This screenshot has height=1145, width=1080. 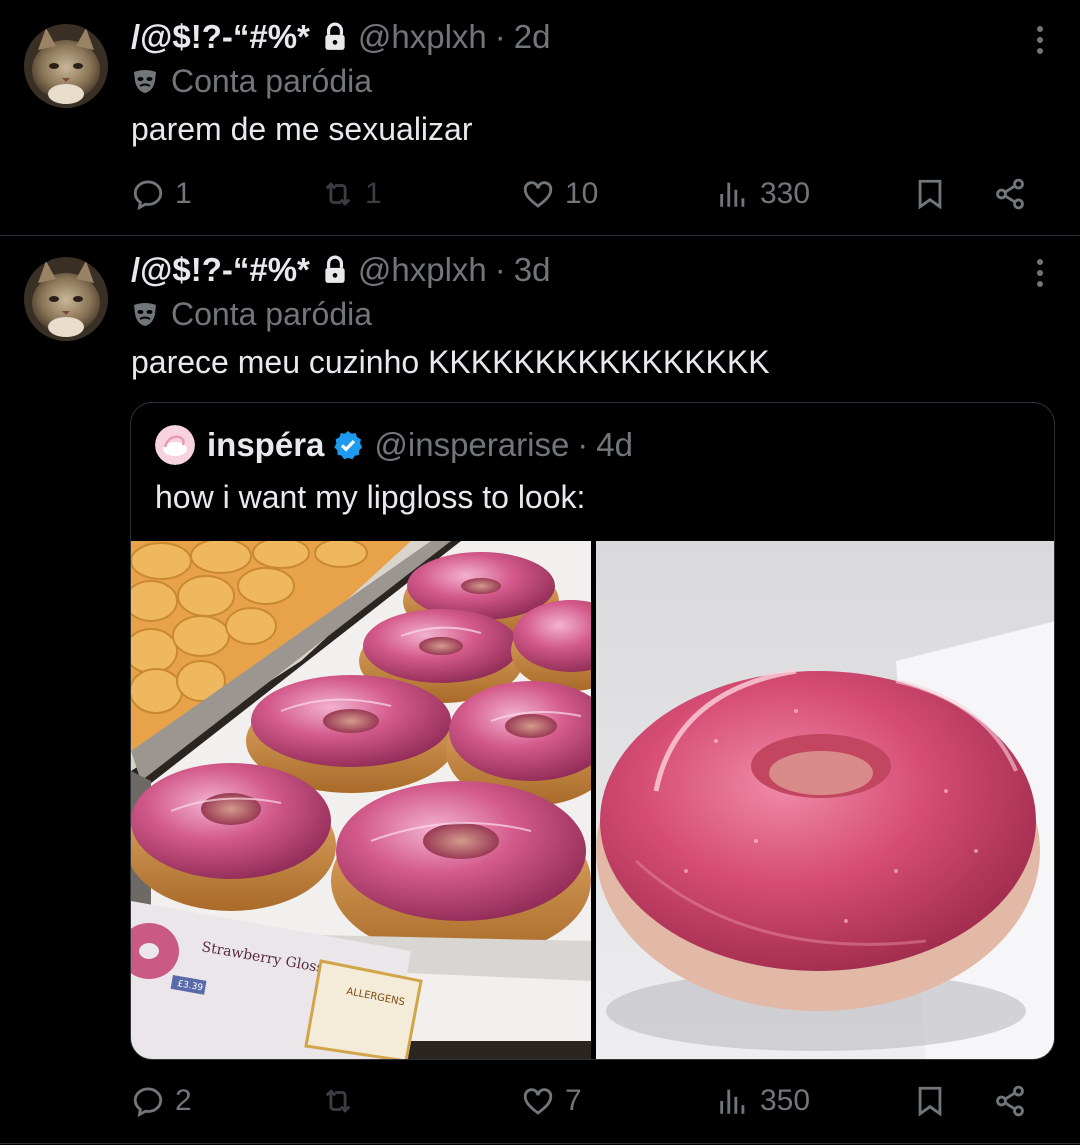 I want to click on retweet-button, so click(x=343, y=1101).